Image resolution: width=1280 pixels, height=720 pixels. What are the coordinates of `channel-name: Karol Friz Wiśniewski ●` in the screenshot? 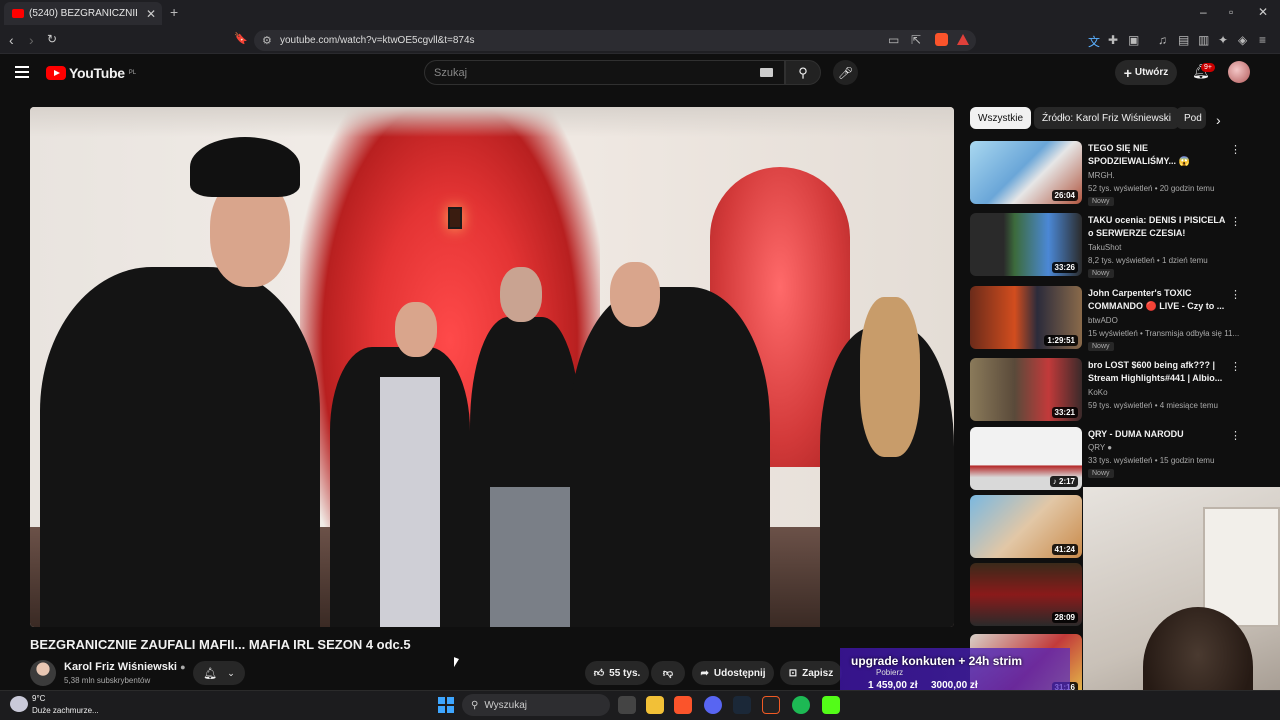 It's located at (125, 667).